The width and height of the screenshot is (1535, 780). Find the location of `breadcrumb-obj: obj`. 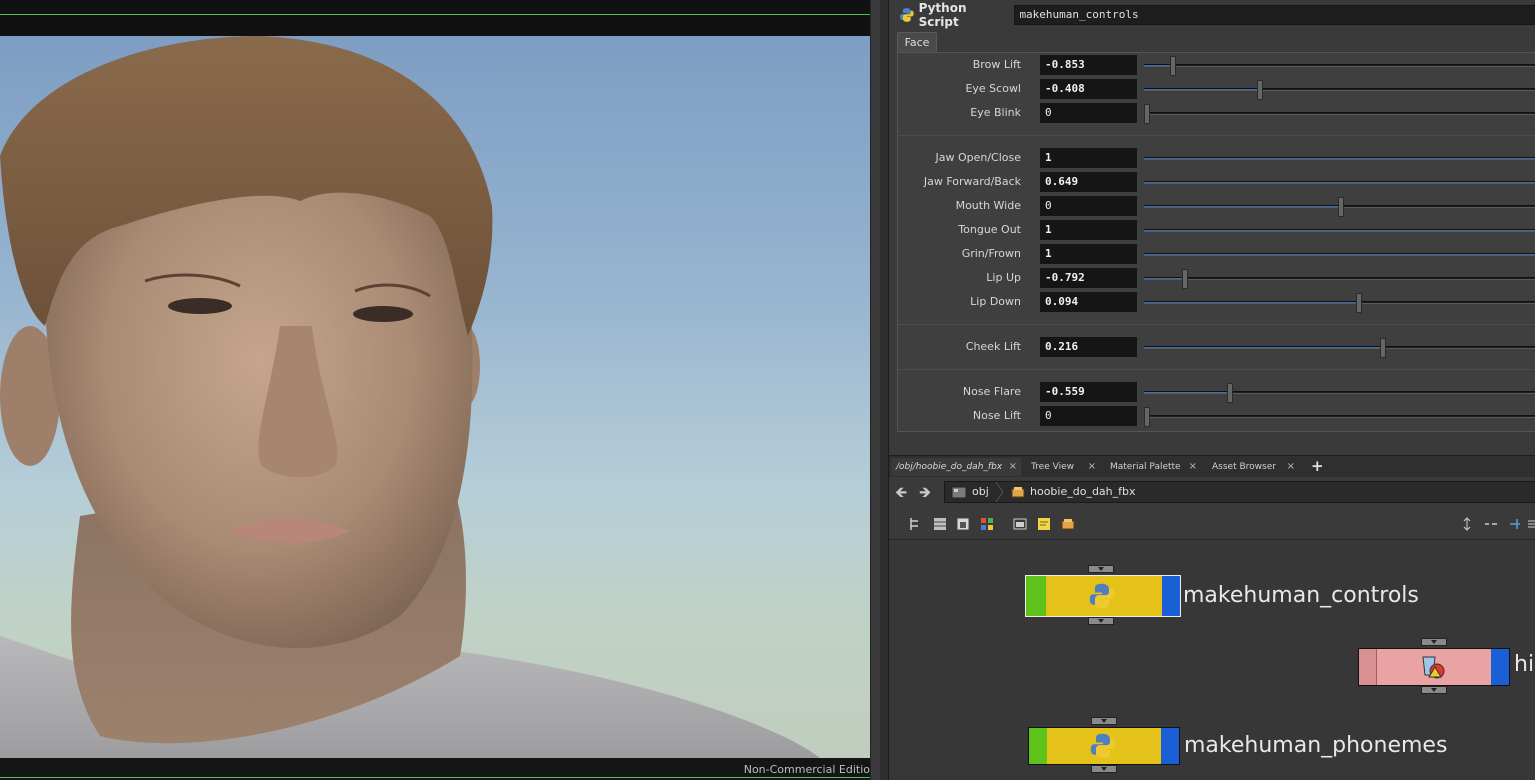

breadcrumb-obj: obj is located at coordinates (980, 491).